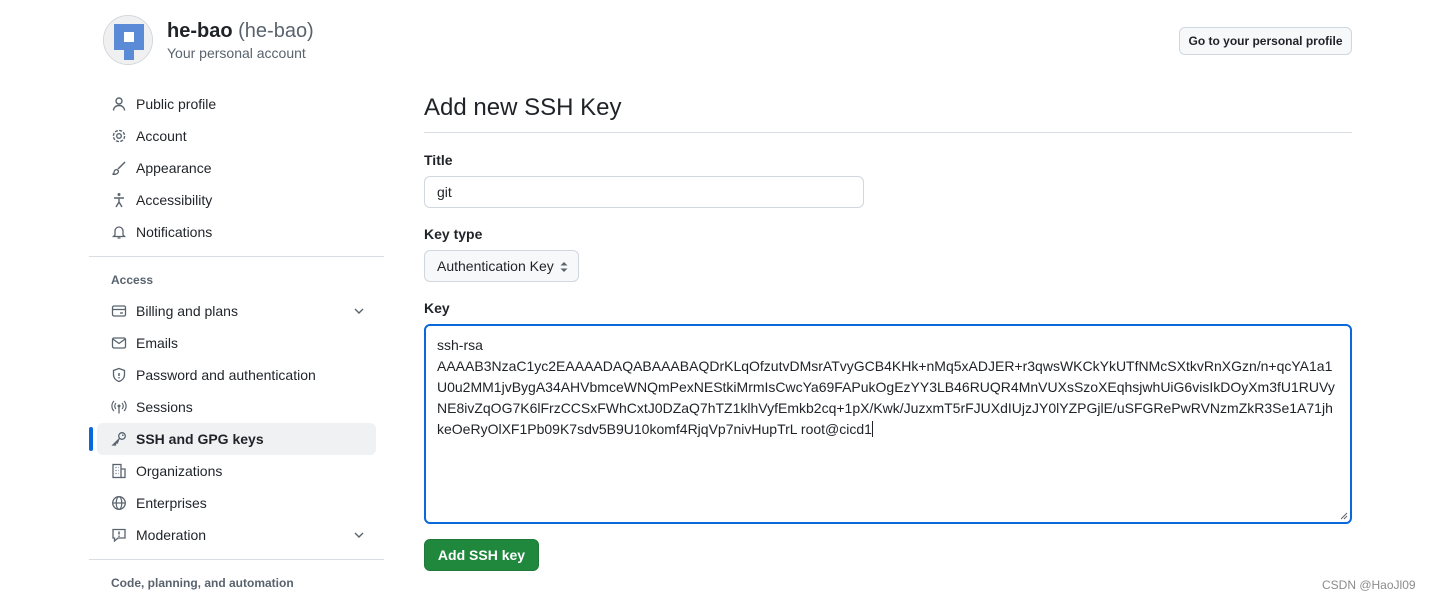  I want to click on sidebar-item-label: Account, so click(161, 136).